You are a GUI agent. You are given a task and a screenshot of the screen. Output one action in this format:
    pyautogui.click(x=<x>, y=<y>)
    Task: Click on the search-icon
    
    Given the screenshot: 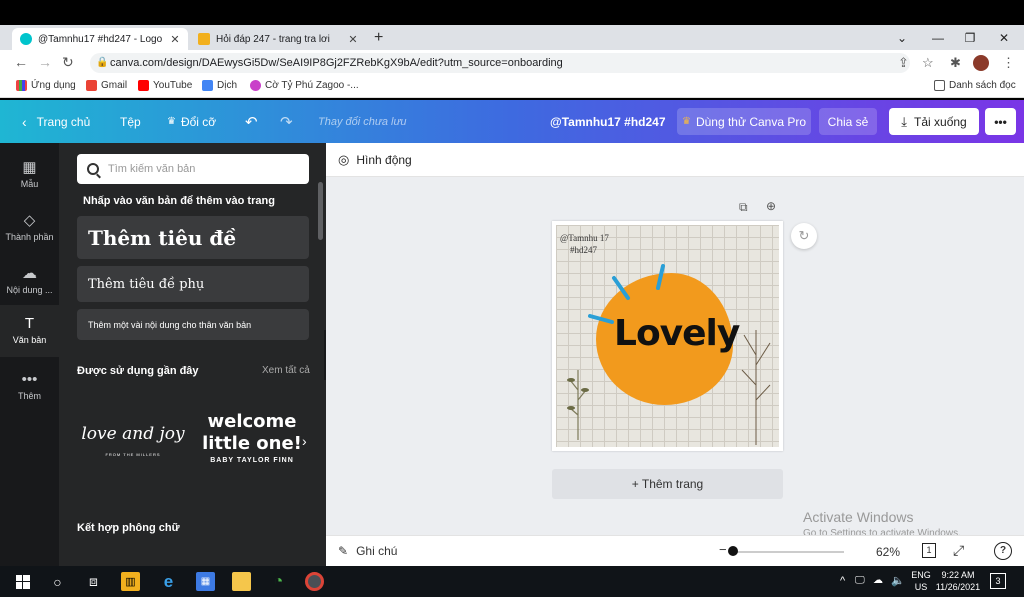 What is the action you would take?
    pyautogui.click(x=93, y=169)
    